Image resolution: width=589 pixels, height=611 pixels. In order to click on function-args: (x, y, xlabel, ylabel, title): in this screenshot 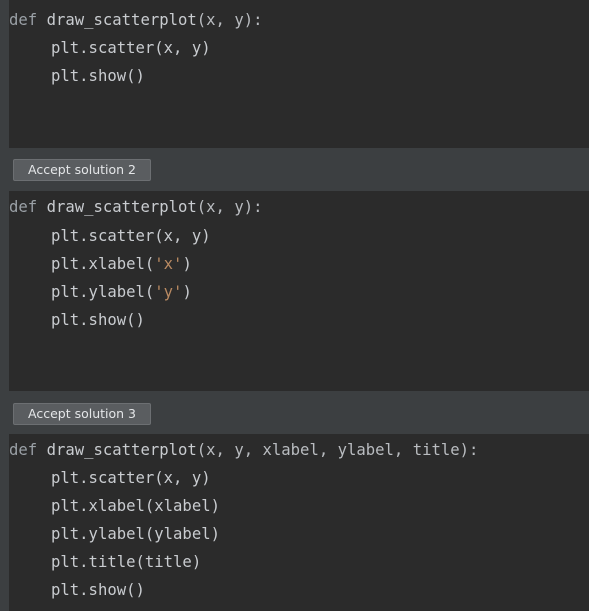, I will do `click(337, 450)`.